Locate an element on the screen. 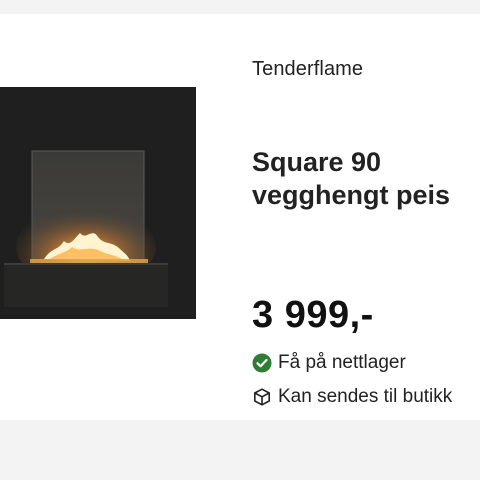 This screenshot has height=480, width=480. availability-online-label: Få på nettlager is located at coordinates (342, 362).